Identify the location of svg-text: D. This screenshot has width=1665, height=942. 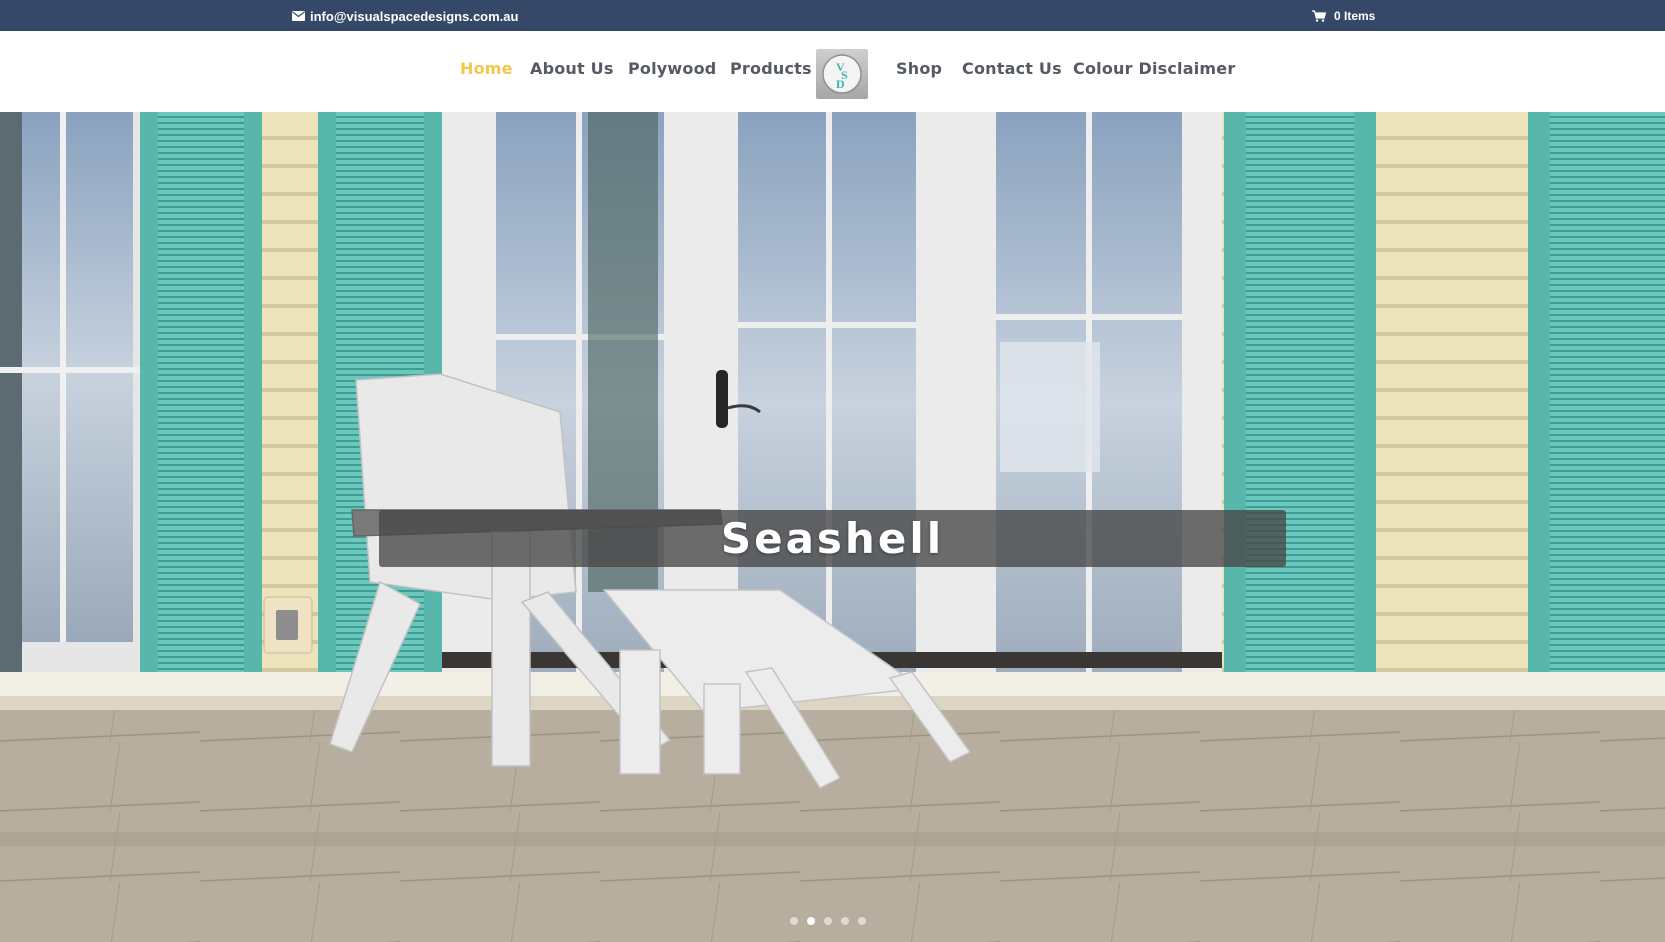
(840, 84).